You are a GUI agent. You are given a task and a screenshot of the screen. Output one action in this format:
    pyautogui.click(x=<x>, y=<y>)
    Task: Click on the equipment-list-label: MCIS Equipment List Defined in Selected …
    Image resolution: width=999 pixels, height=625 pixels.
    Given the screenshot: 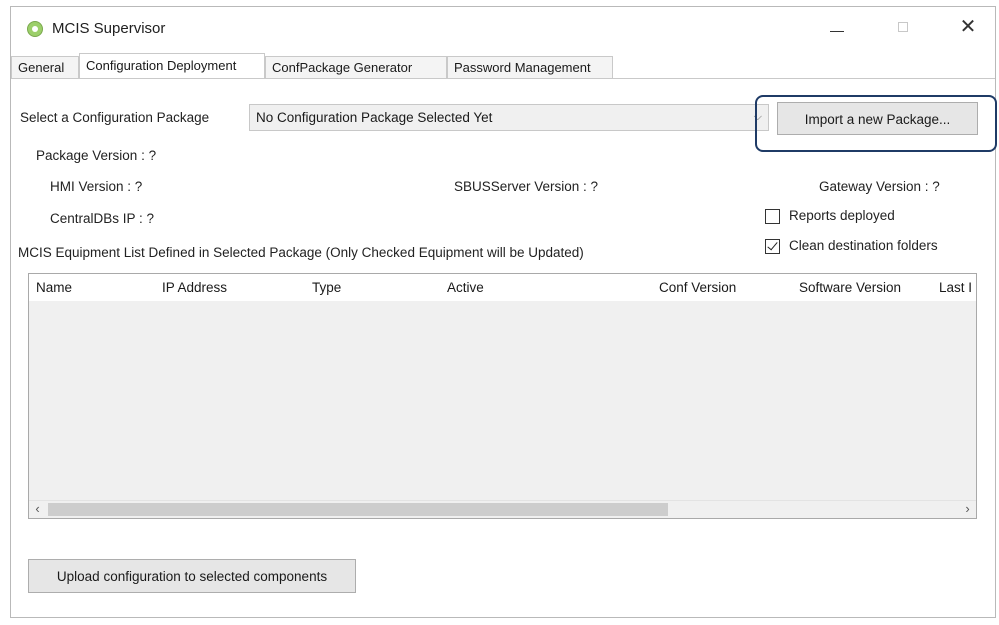 What is the action you would take?
    pyautogui.click(x=301, y=252)
    